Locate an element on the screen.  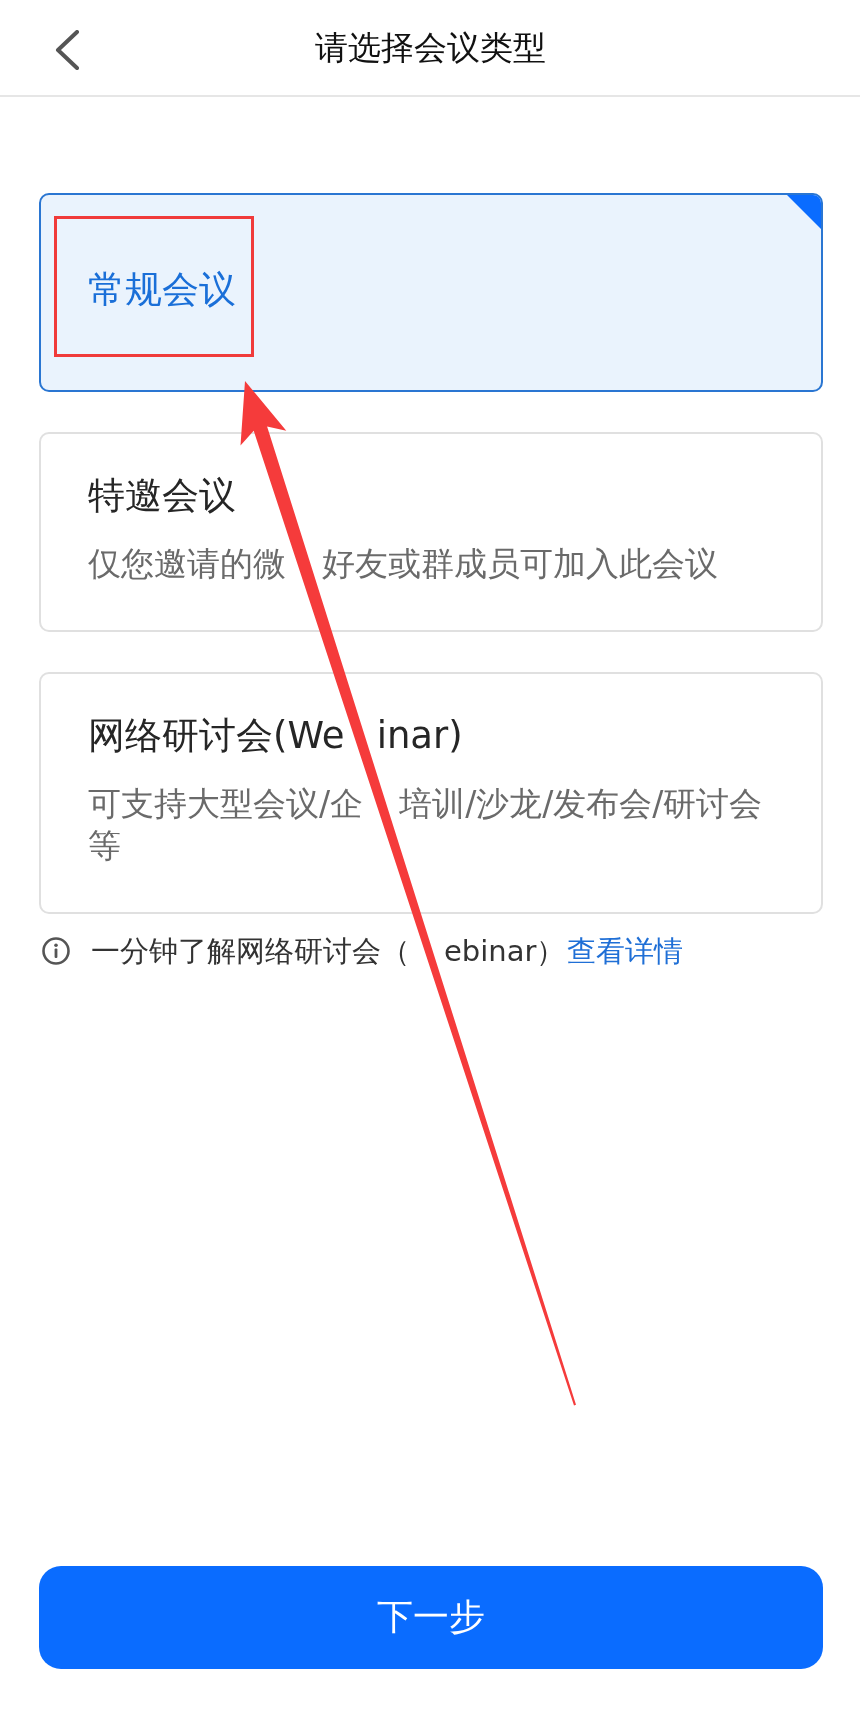
meeting-type-description: 可支持大型会议/企 培训/沙龙/发布会/研讨会等 is located at coordinates (426, 825).